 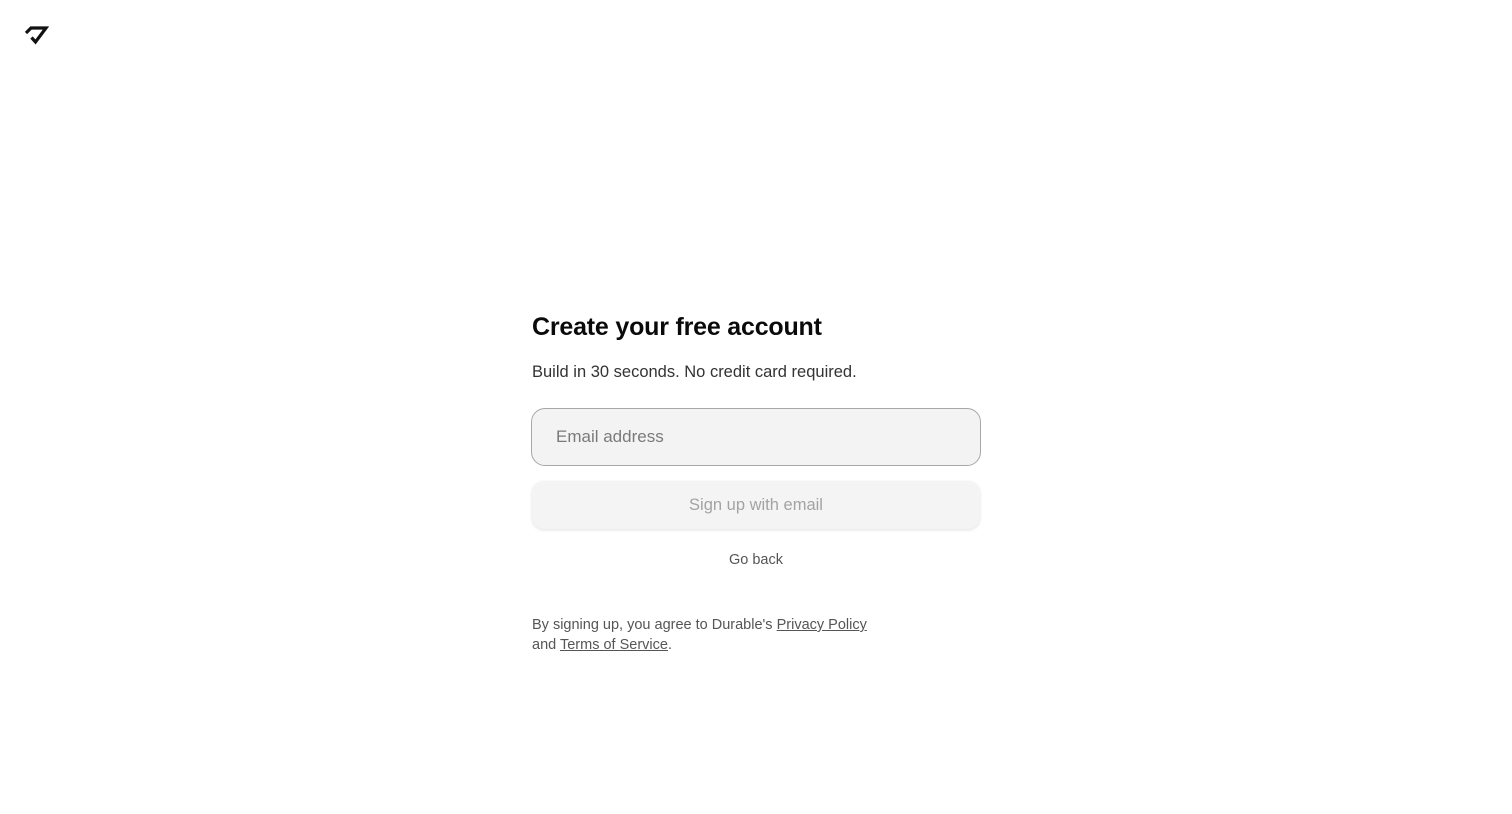 I want to click on signup-with-email-button: Sign up with email, so click(x=756, y=505).